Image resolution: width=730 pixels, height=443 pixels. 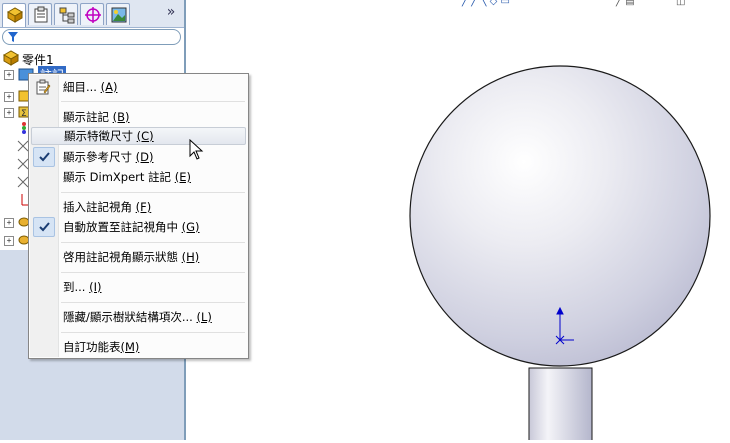 I want to click on tab-dimxpert-manager, so click(x=92, y=14).